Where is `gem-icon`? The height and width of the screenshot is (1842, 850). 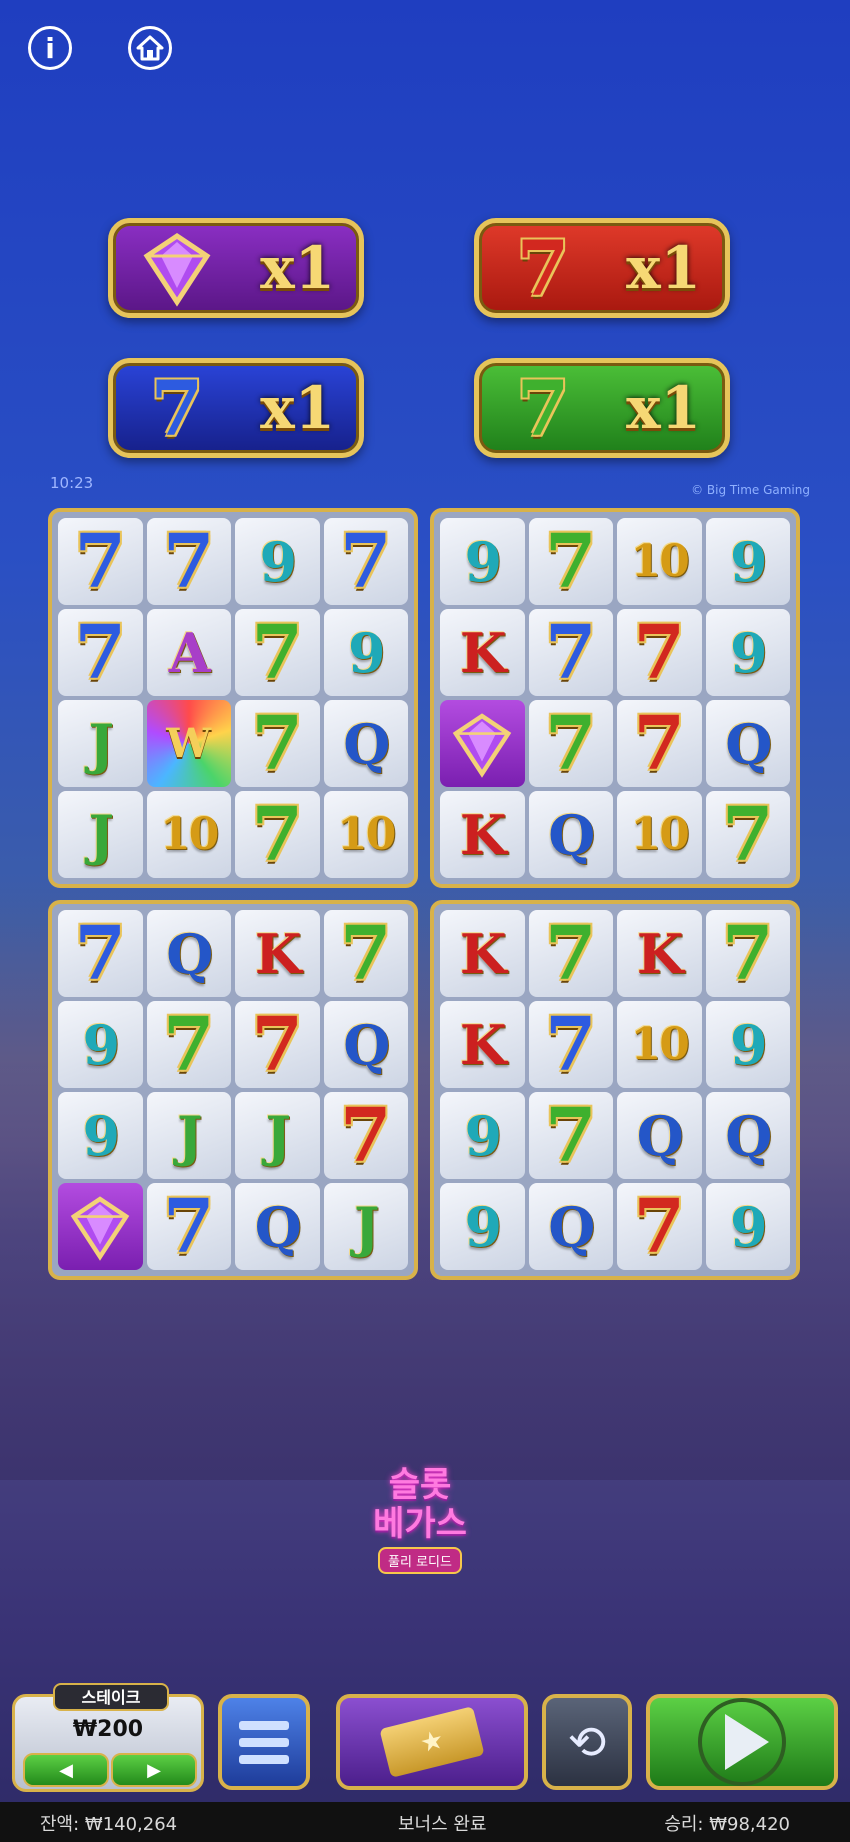 gem-icon is located at coordinates (177, 268).